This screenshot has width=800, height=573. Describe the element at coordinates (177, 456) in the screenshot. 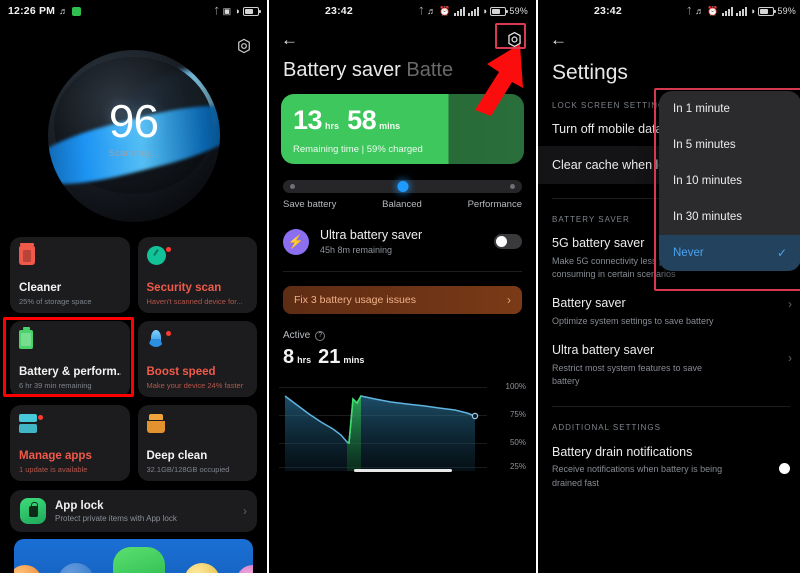

I see `tile-title: Deep clean` at that location.